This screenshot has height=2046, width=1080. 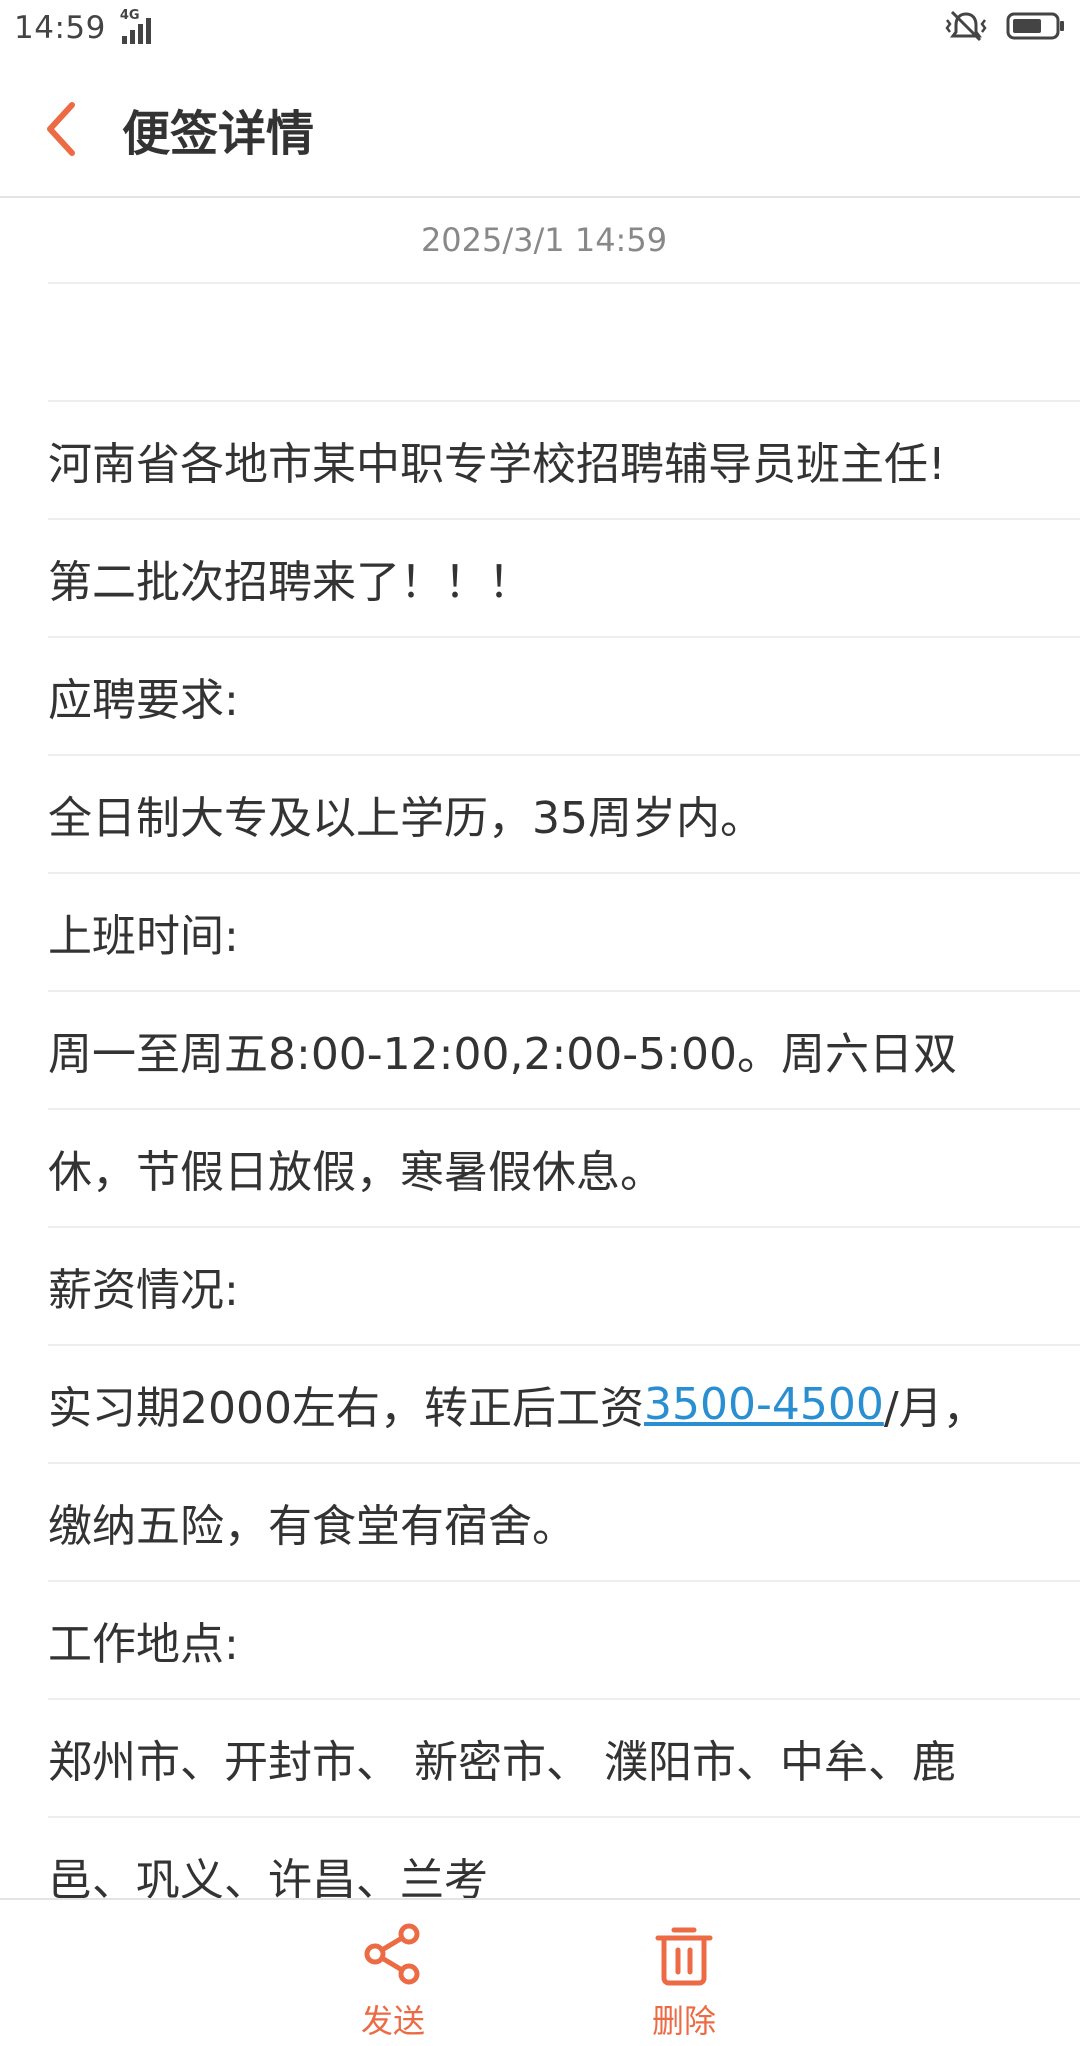 What do you see at coordinates (764, 1404) in the screenshot?
I see `salary-range-link: 3500-4500` at bounding box center [764, 1404].